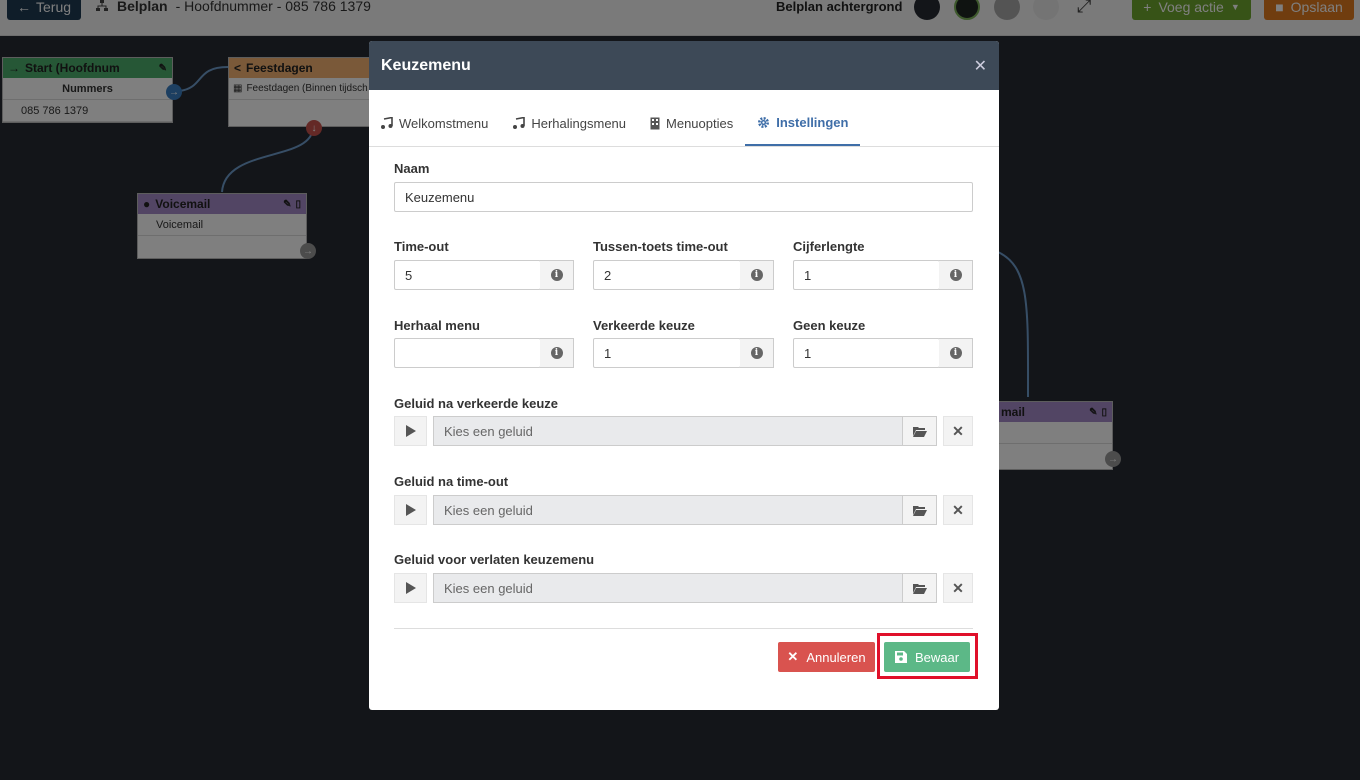  What do you see at coordinates (437, 325) in the screenshot?
I see `repeat-menu-label: Herhaal menu` at bounding box center [437, 325].